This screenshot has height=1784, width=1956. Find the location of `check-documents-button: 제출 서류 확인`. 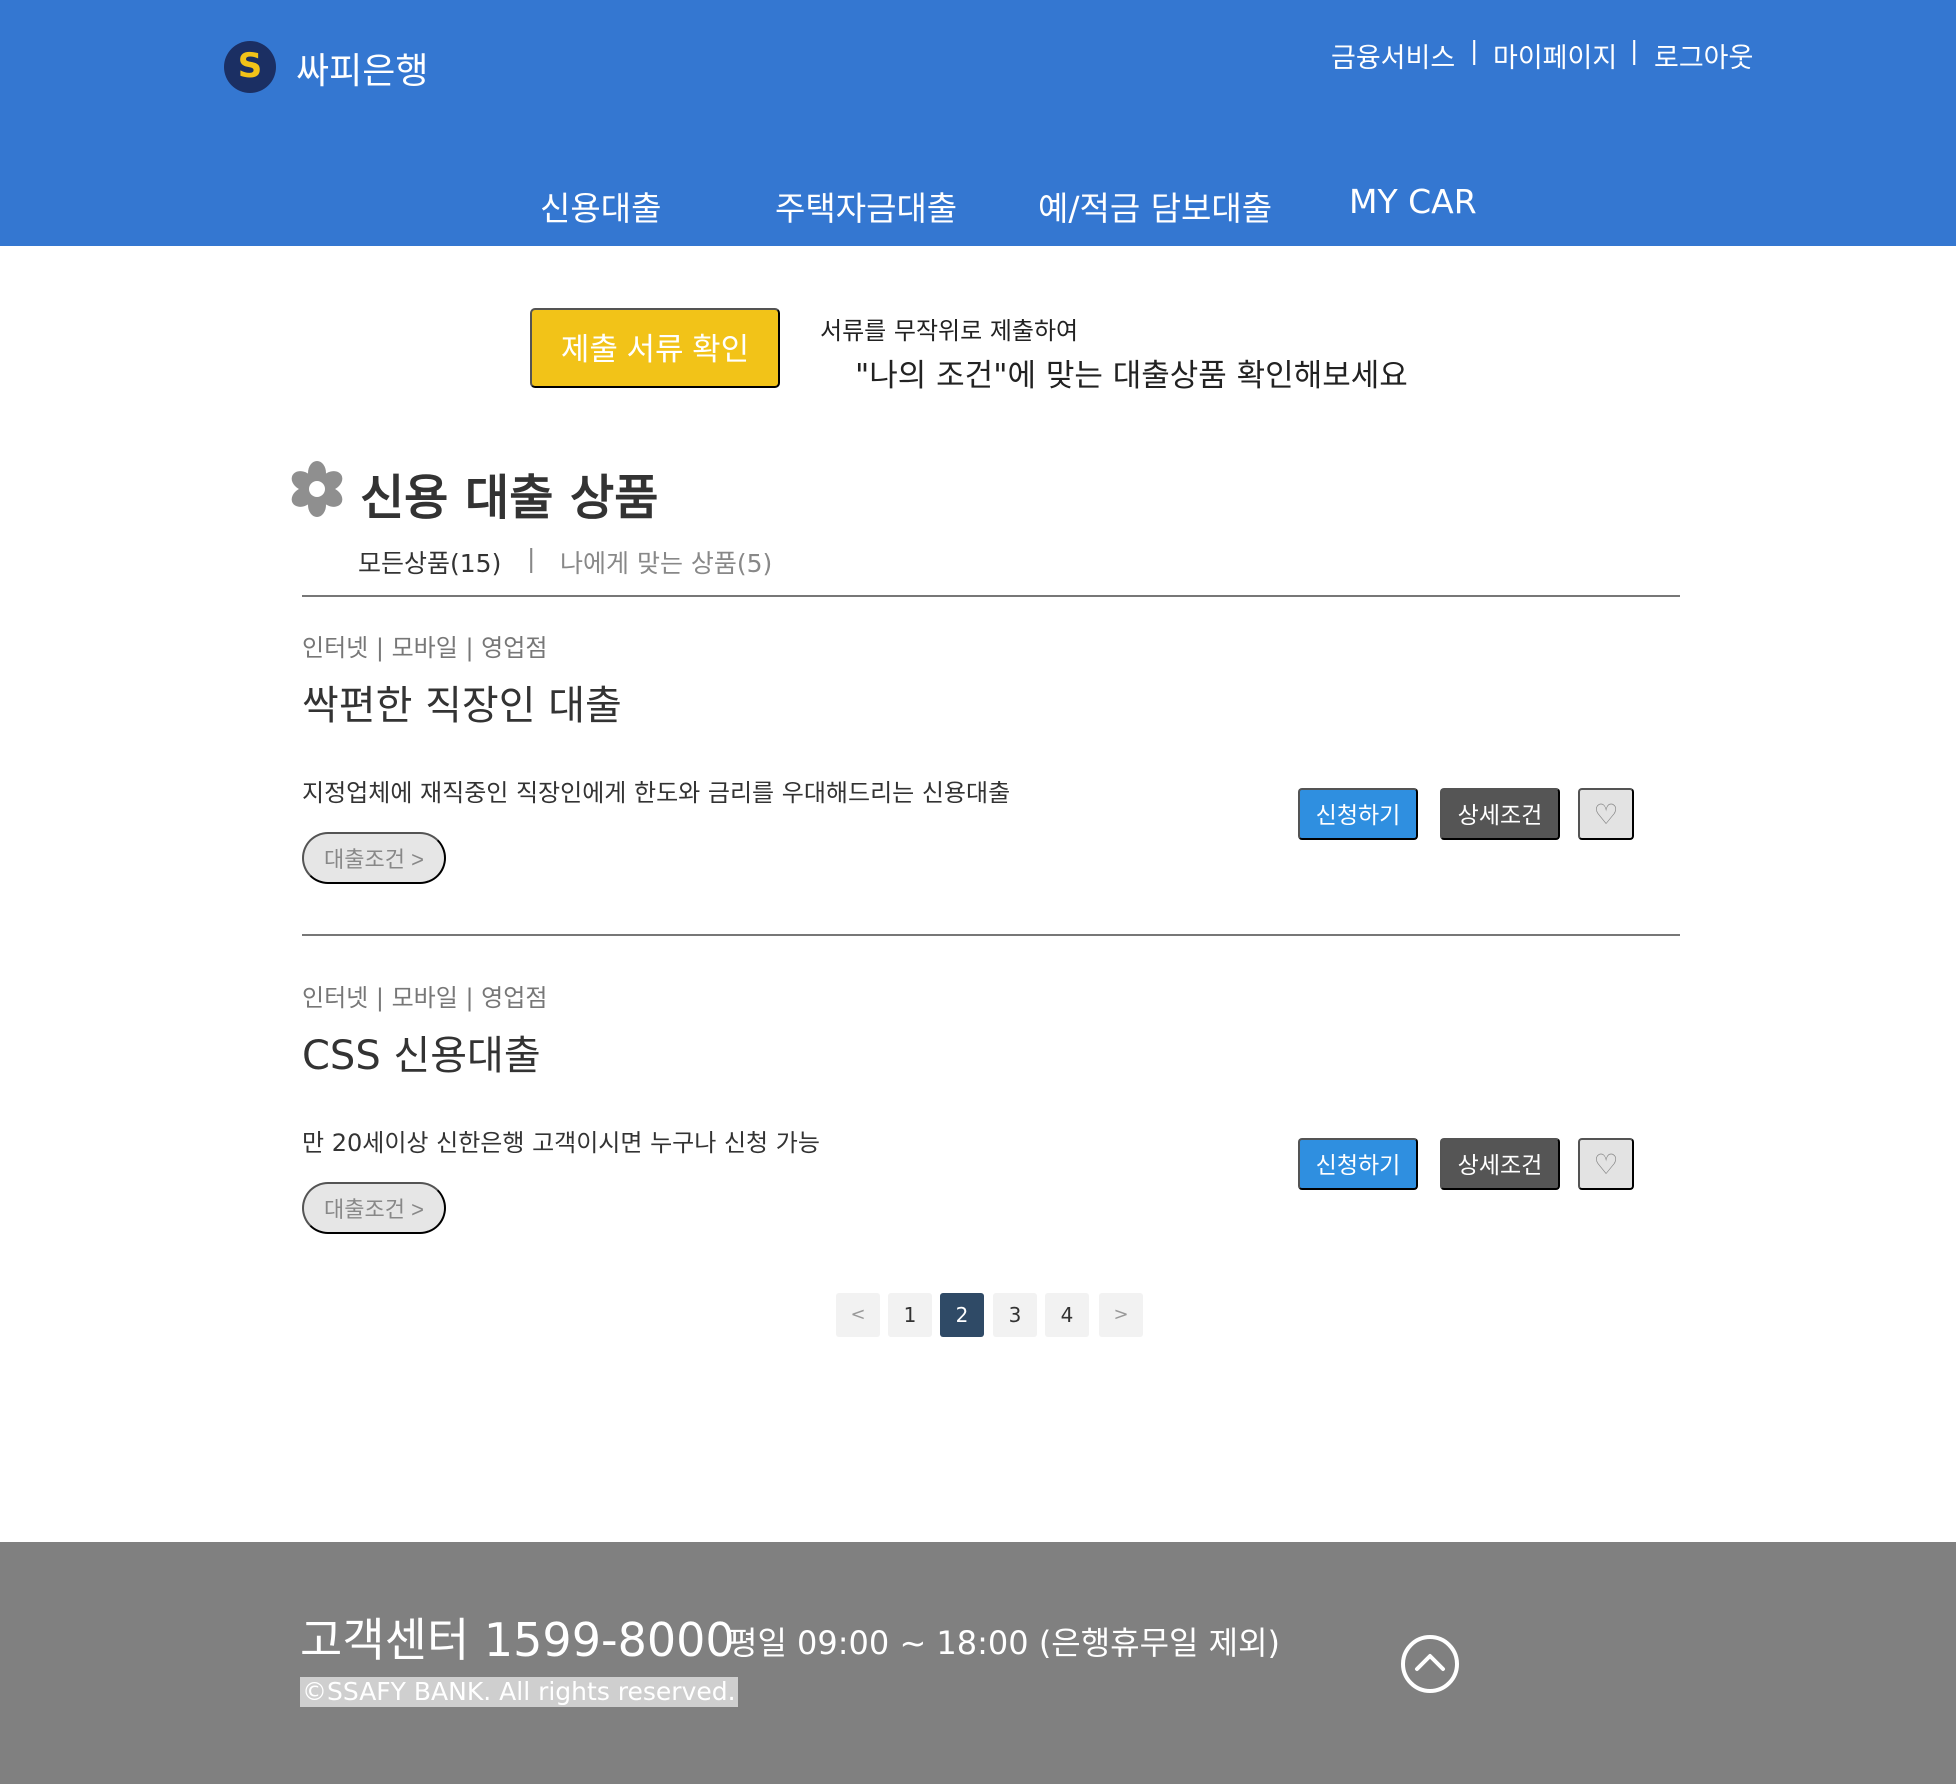

check-documents-button: 제출 서류 확인 is located at coordinates (655, 348).